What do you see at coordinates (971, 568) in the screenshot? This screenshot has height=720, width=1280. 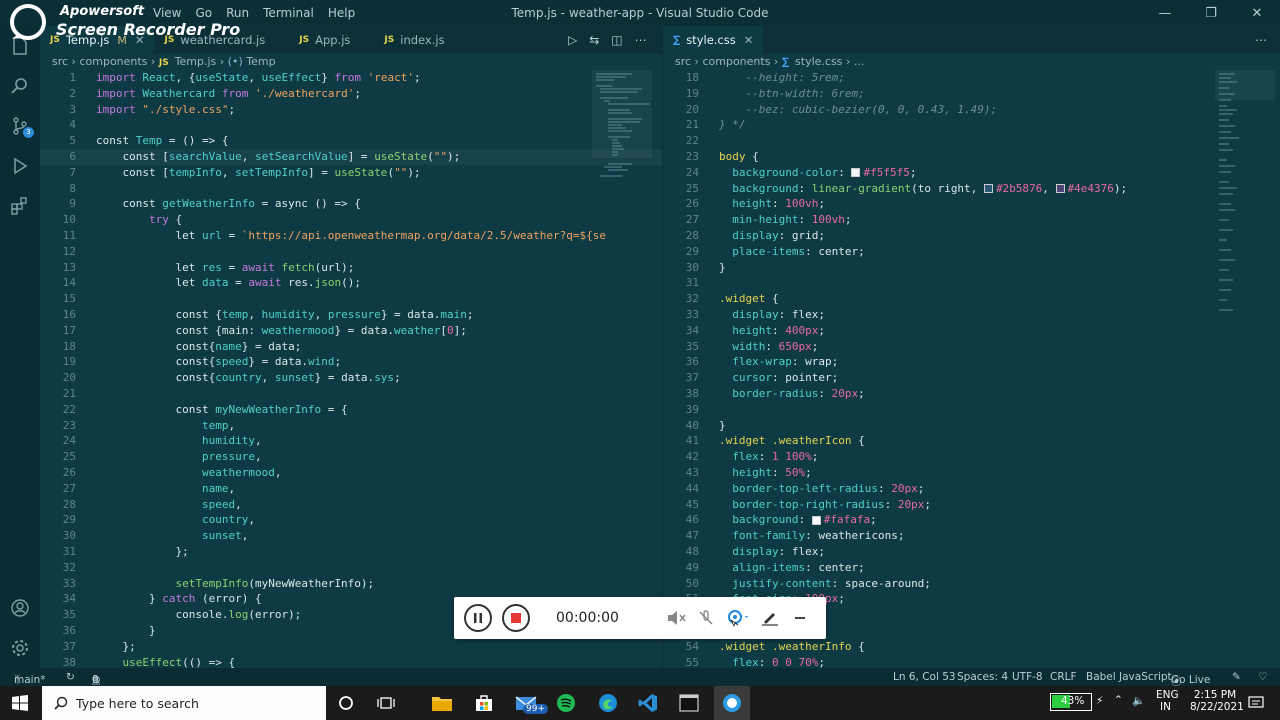 I see `code-line: 49 align-items: center;` at bounding box center [971, 568].